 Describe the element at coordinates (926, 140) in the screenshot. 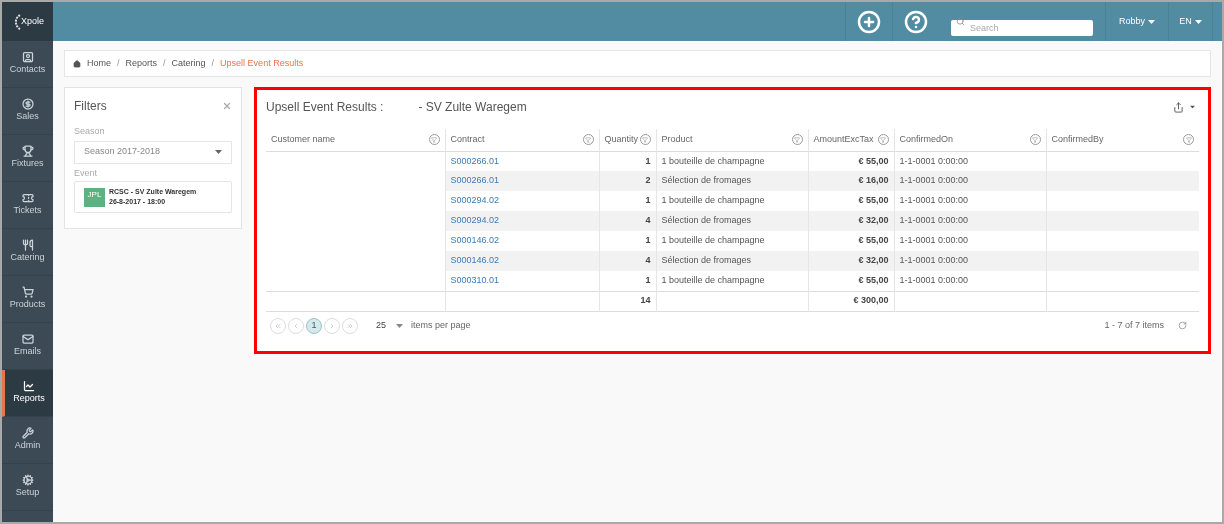

I see `column-header: ConfirmedOn` at that location.